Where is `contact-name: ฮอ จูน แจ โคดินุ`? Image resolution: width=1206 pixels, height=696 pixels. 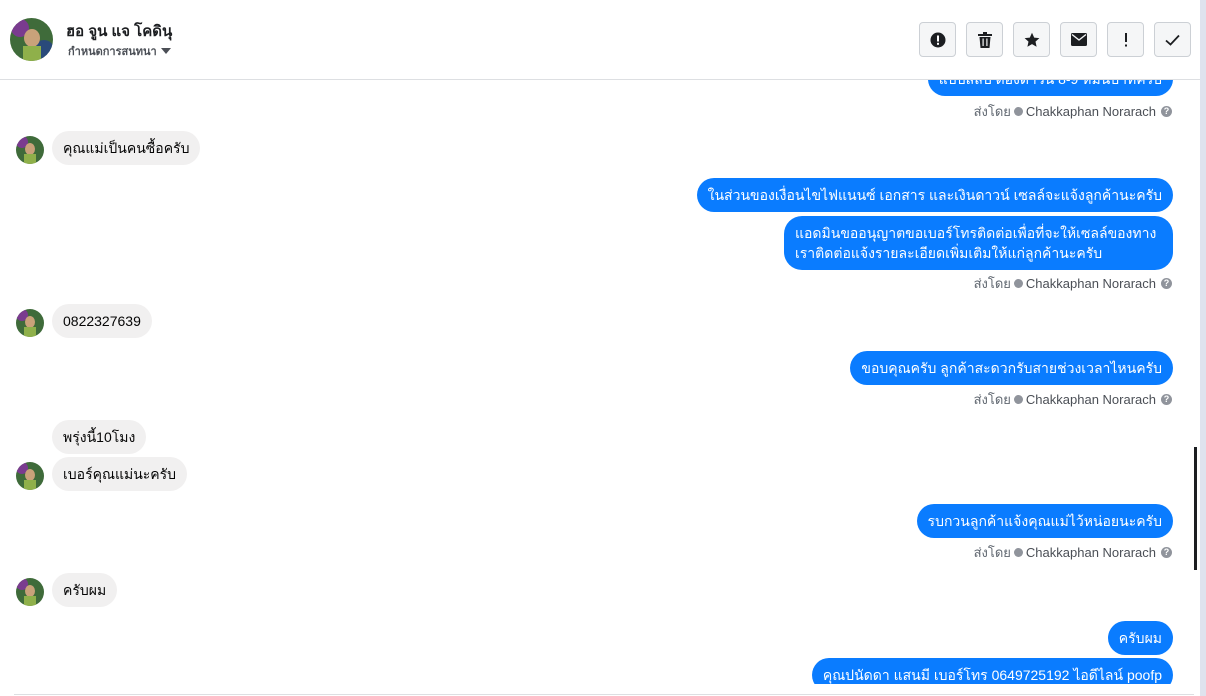 contact-name: ฮอ จูน แจ โคดินุ is located at coordinates (119, 31).